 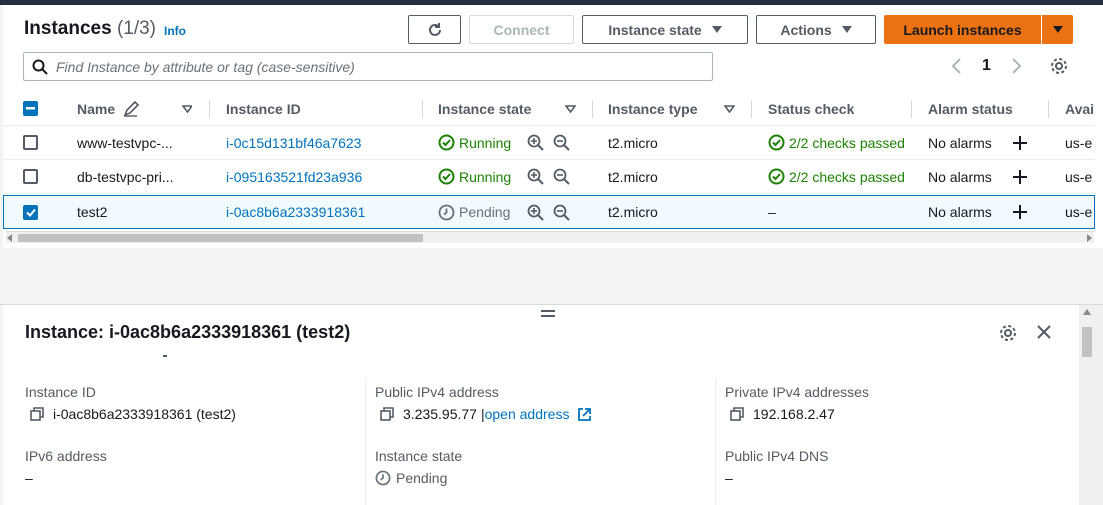 What do you see at coordinates (1091, 405) in the screenshot?
I see `vertical-scrollbar` at bounding box center [1091, 405].